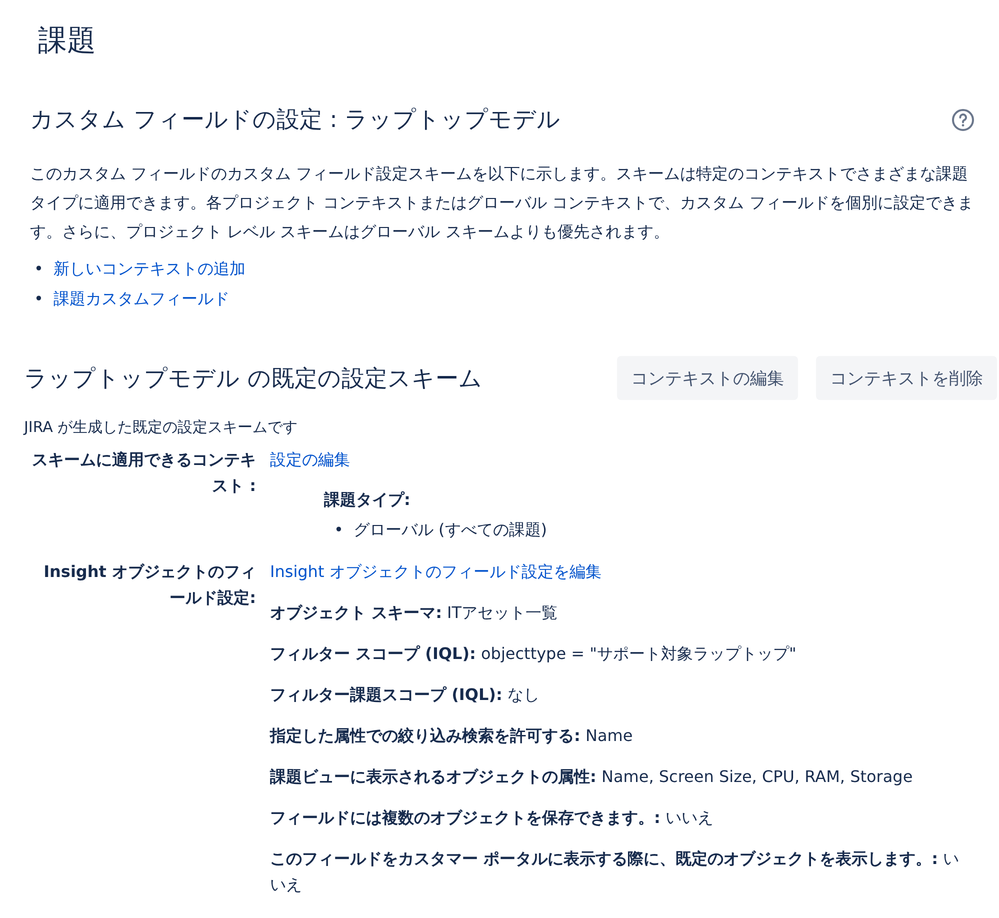  I want to click on property-text: フィールドには複数のオブジェクトを保存できます。: いいえ, so click(492, 818).